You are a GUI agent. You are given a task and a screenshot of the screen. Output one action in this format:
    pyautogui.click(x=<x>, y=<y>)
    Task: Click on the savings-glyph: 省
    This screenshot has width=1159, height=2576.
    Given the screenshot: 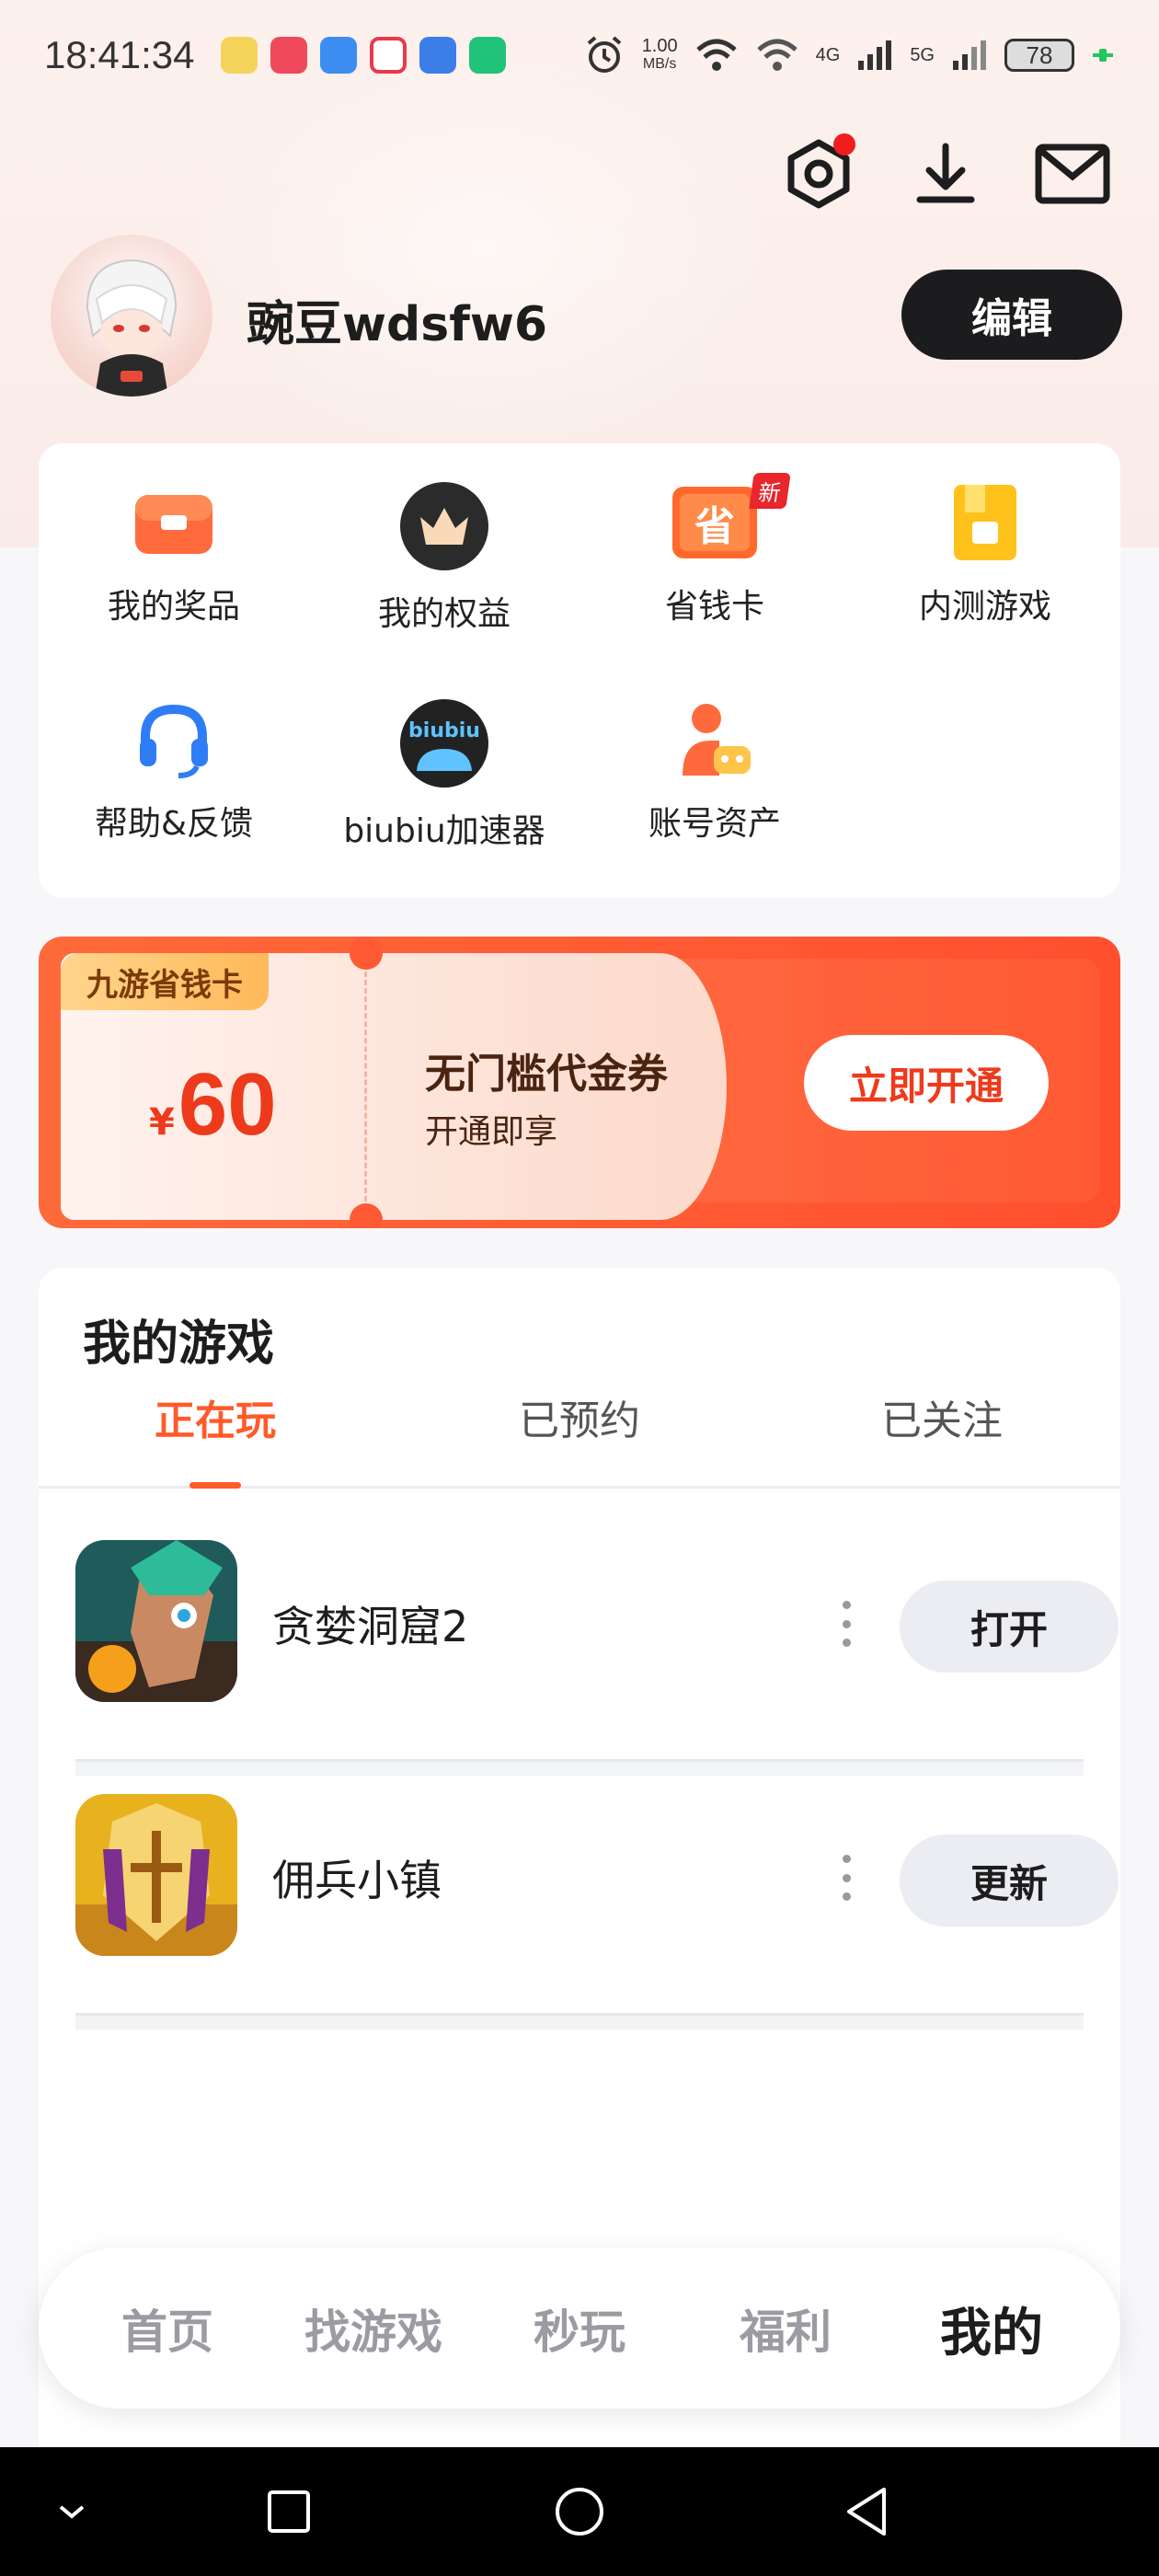 What is the action you would take?
    pyautogui.click(x=714, y=526)
    